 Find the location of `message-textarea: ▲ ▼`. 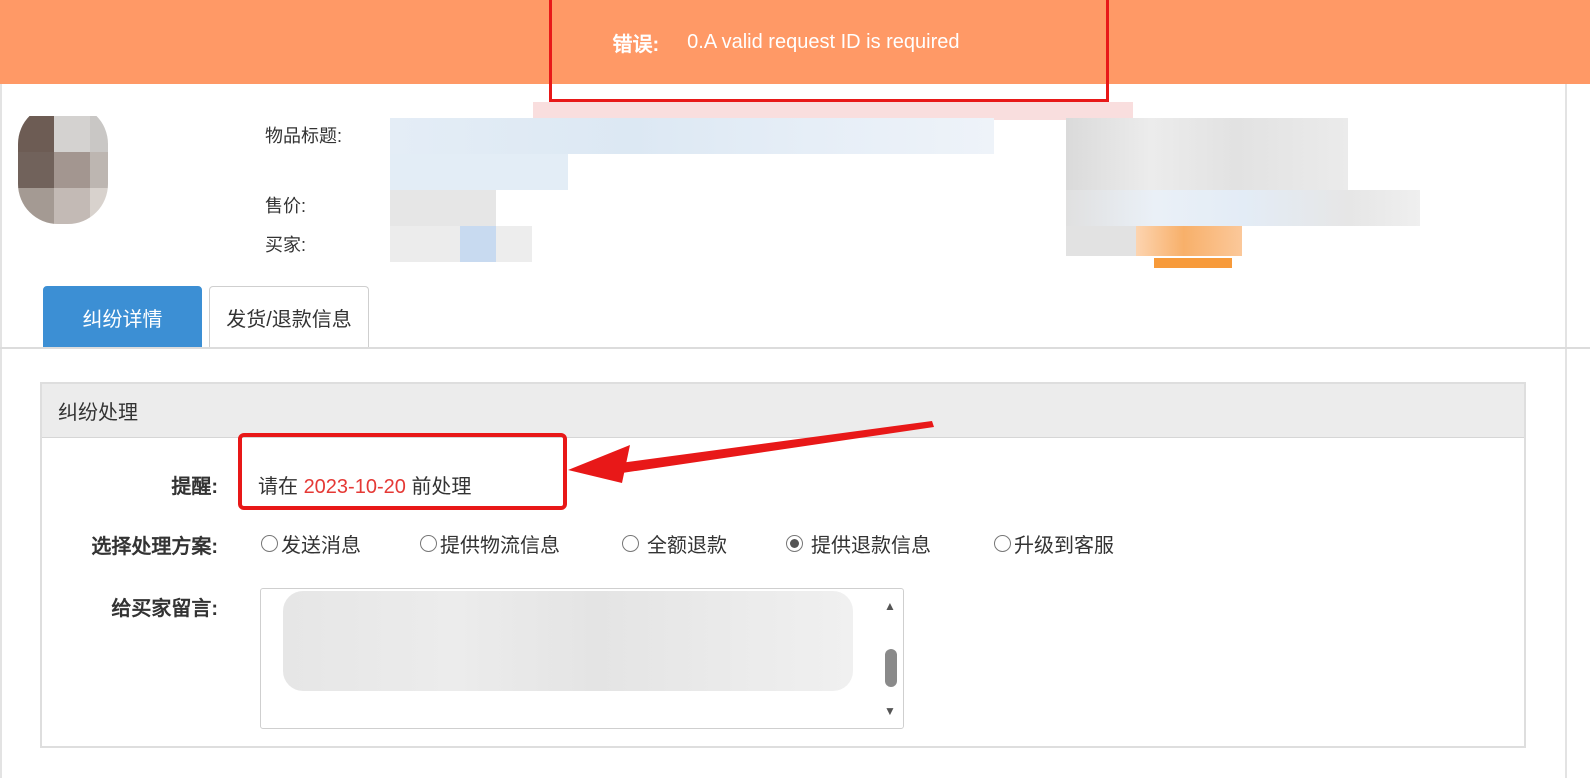

message-textarea: ▲ ▼ is located at coordinates (582, 658).